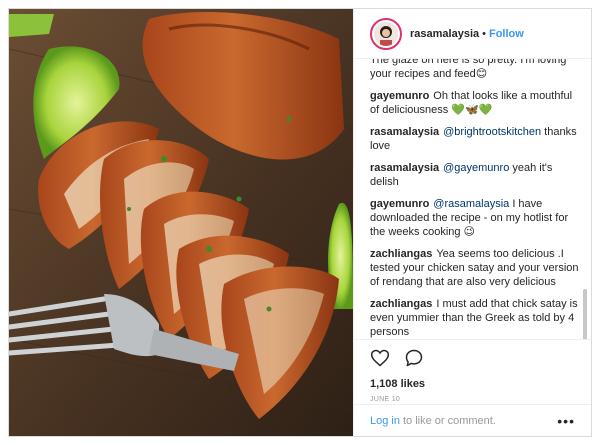 The image size is (600, 445). I want to click on login-footer: Log in to like or comment. •••, so click(472, 420).